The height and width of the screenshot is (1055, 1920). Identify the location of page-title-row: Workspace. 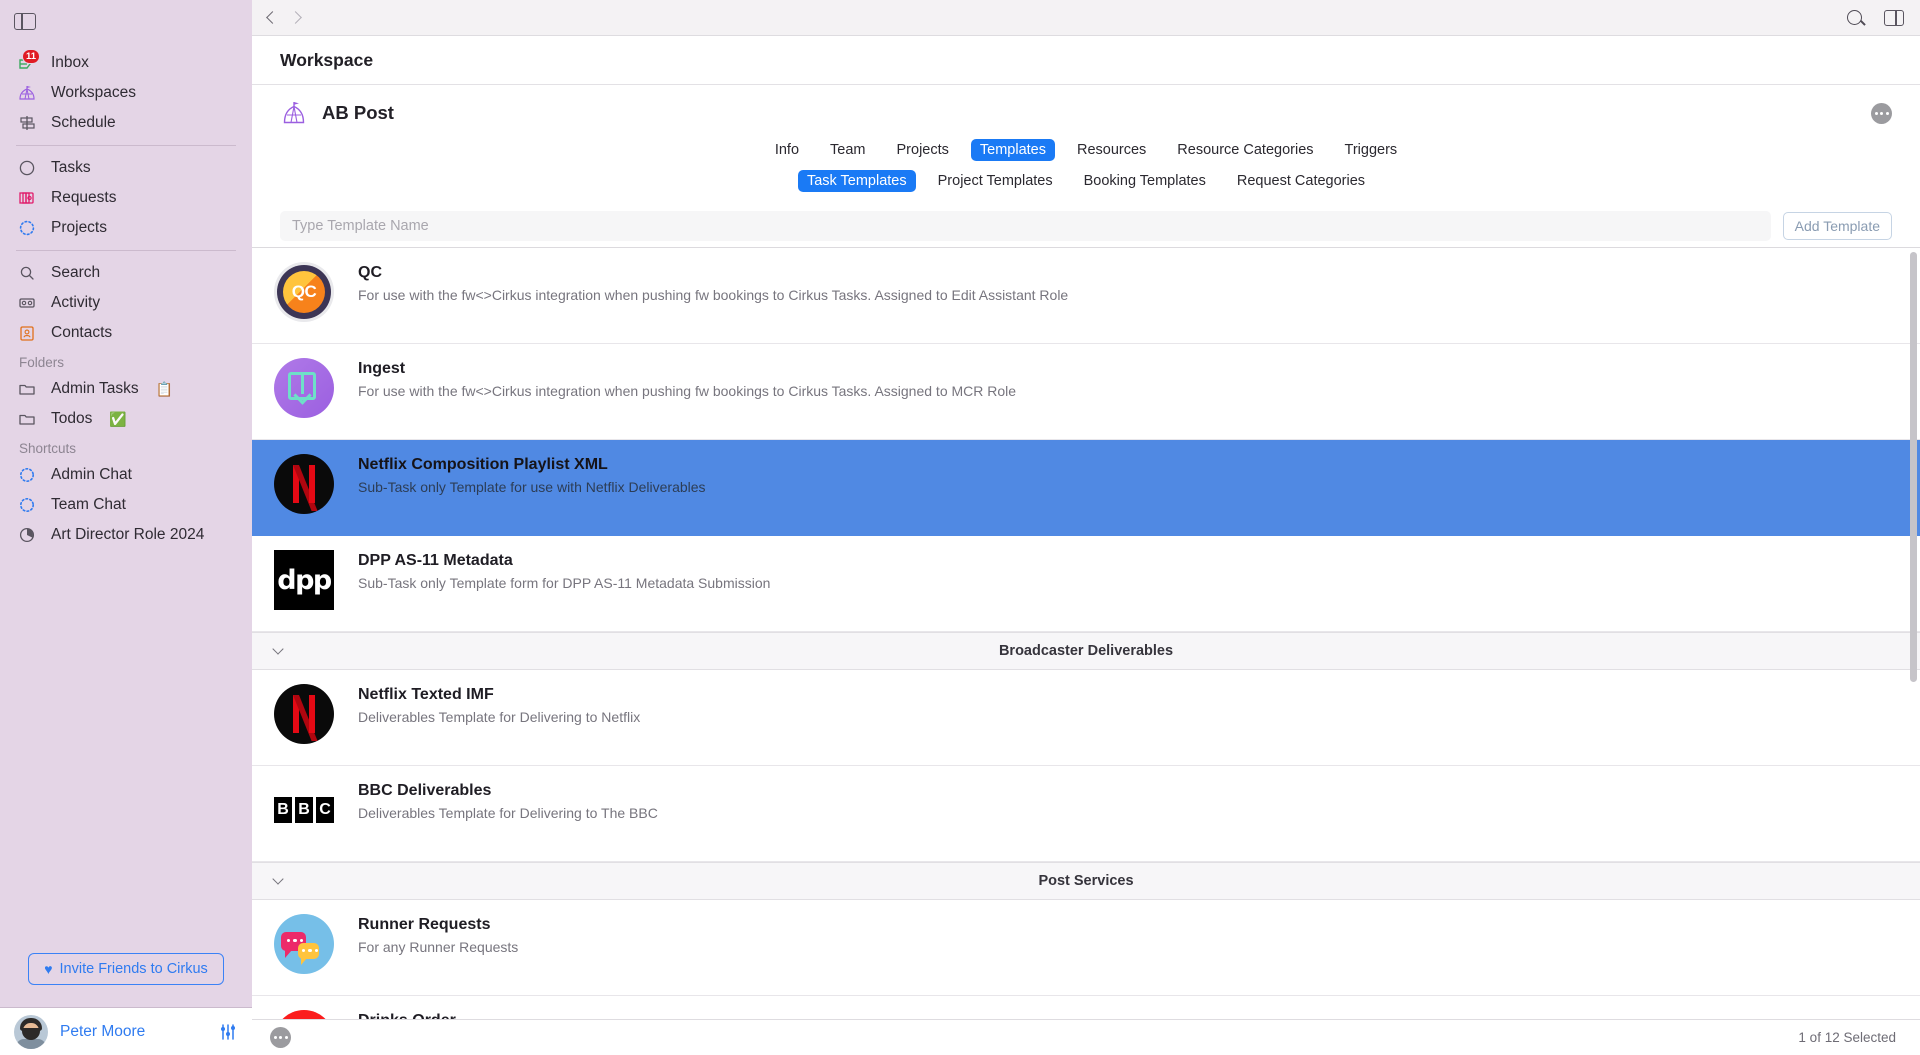
(1086, 60).